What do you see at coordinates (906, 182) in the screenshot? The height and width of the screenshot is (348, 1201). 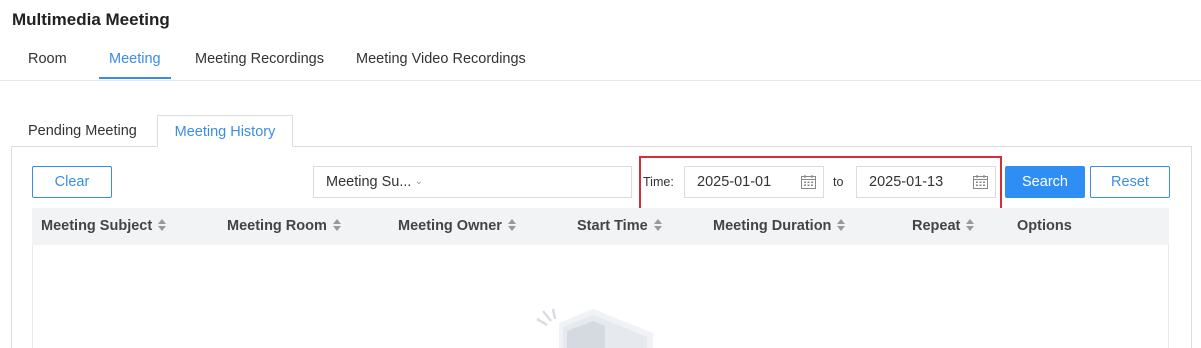 I see `end-date-value: 2025-01-13` at bounding box center [906, 182].